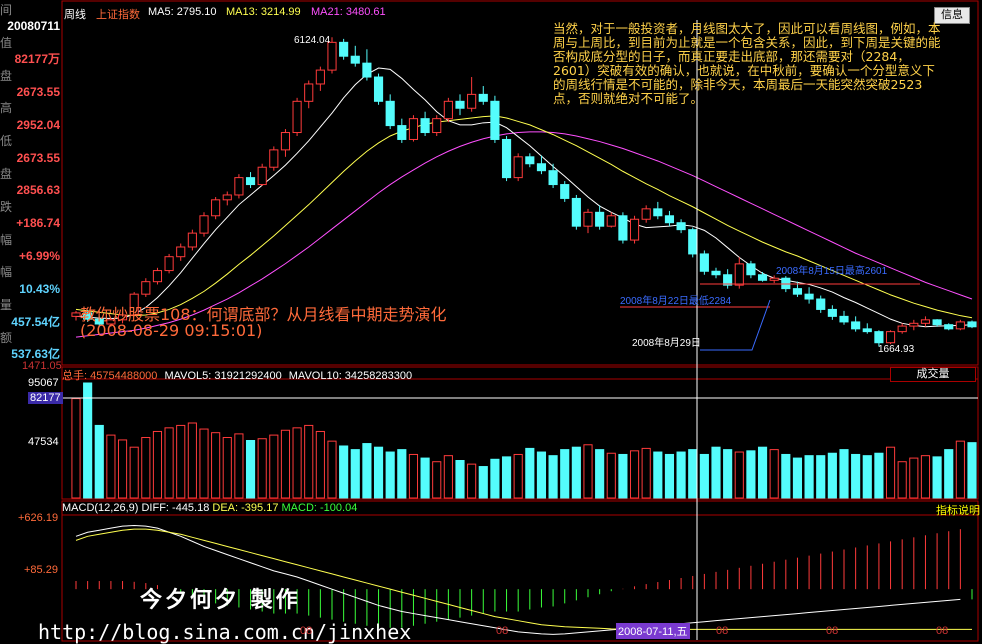 The height and width of the screenshot is (644, 982). What do you see at coordinates (175, 508) in the screenshot?
I see `macd-diff: DIFF: -445.18` at bounding box center [175, 508].